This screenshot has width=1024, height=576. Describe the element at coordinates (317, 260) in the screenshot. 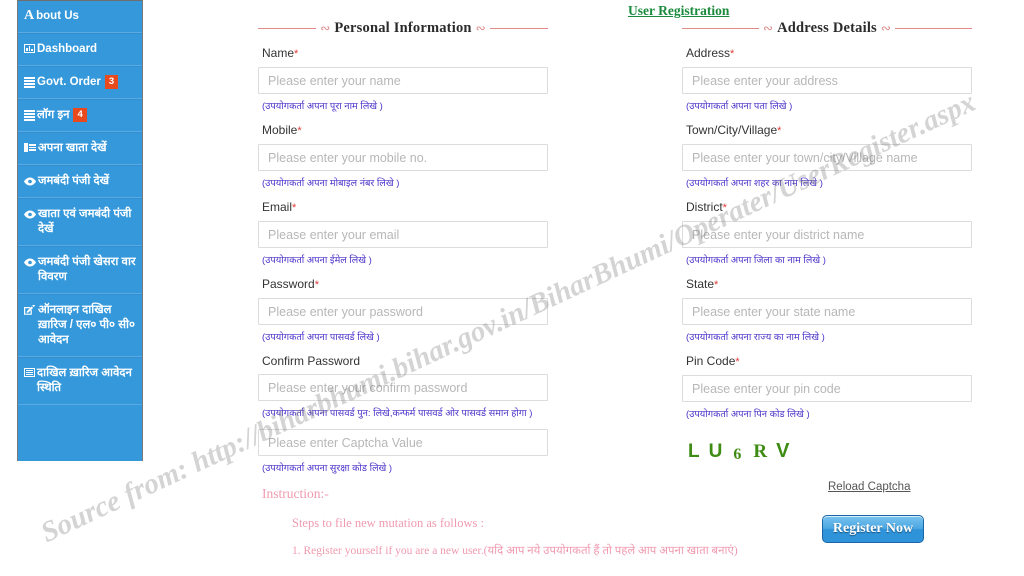

I see `field-hint: (उपयोगकर्ता अपना ईमेल लिखे )` at that location.